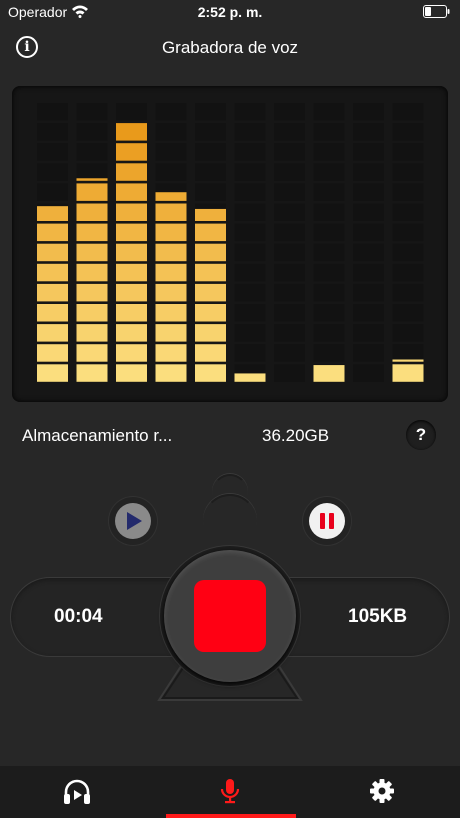  I want to click on microphone-icon, so click(230, 791).